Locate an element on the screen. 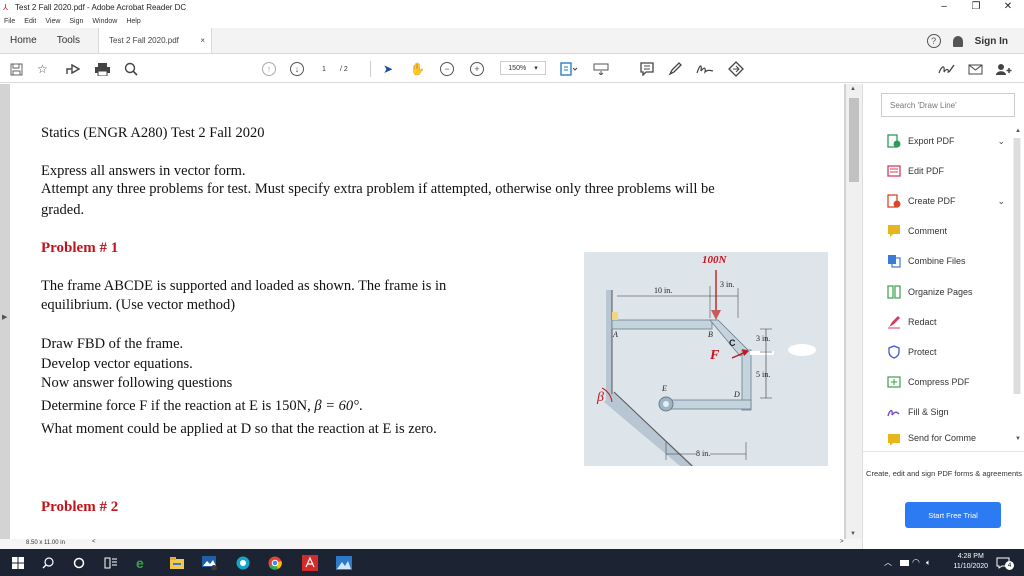 The image size is (1024, 576). clock-time: 4:28 PM is located at coordinates (970, 556).